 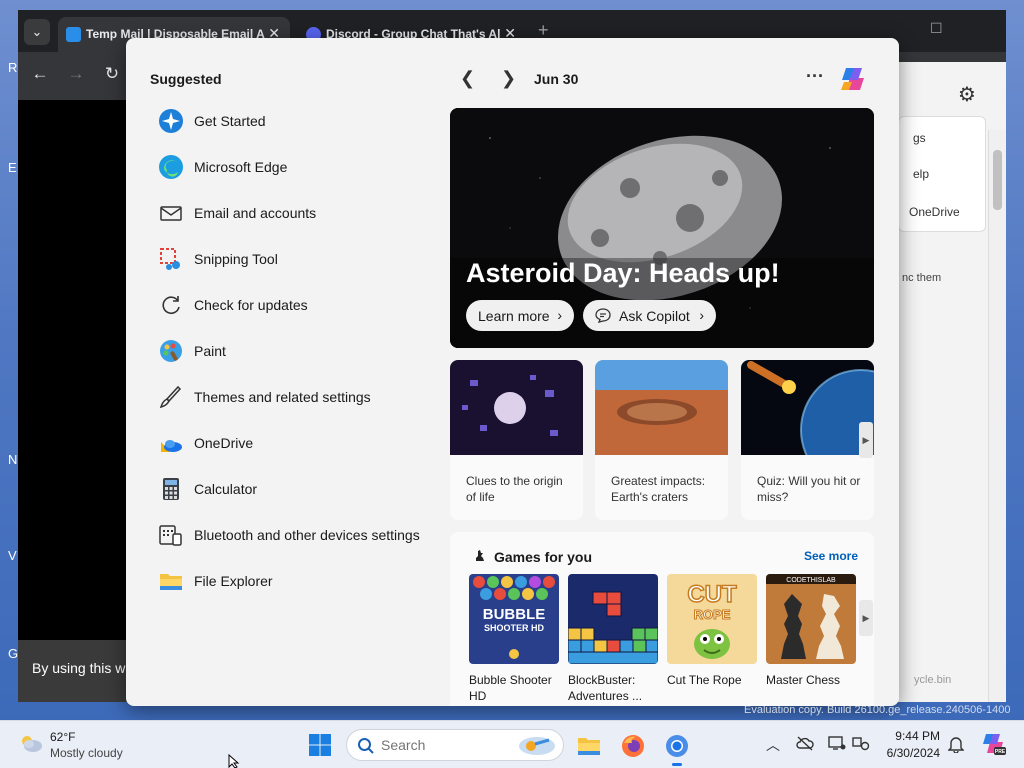 What do you see at coordinates (320, 745) in the screenshot?
I see `windows-start-icon` at bounding box center [320, 745].